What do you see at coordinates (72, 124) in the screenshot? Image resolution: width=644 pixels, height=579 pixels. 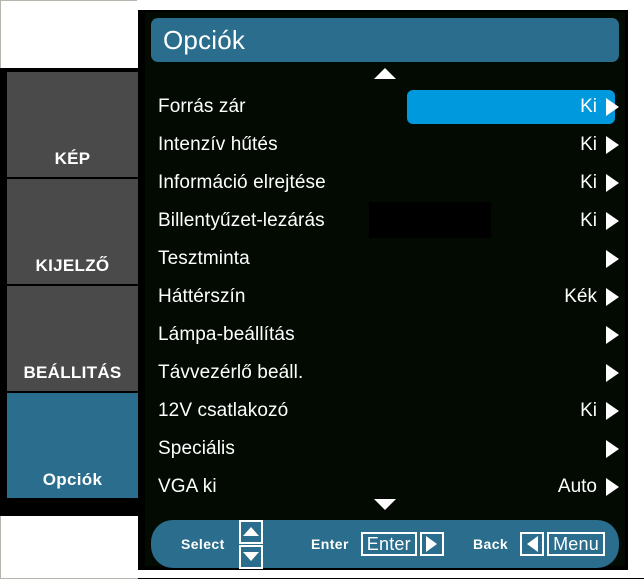 I see `sidebar-item-kep: KÉP` at bounding box center [72, 124].